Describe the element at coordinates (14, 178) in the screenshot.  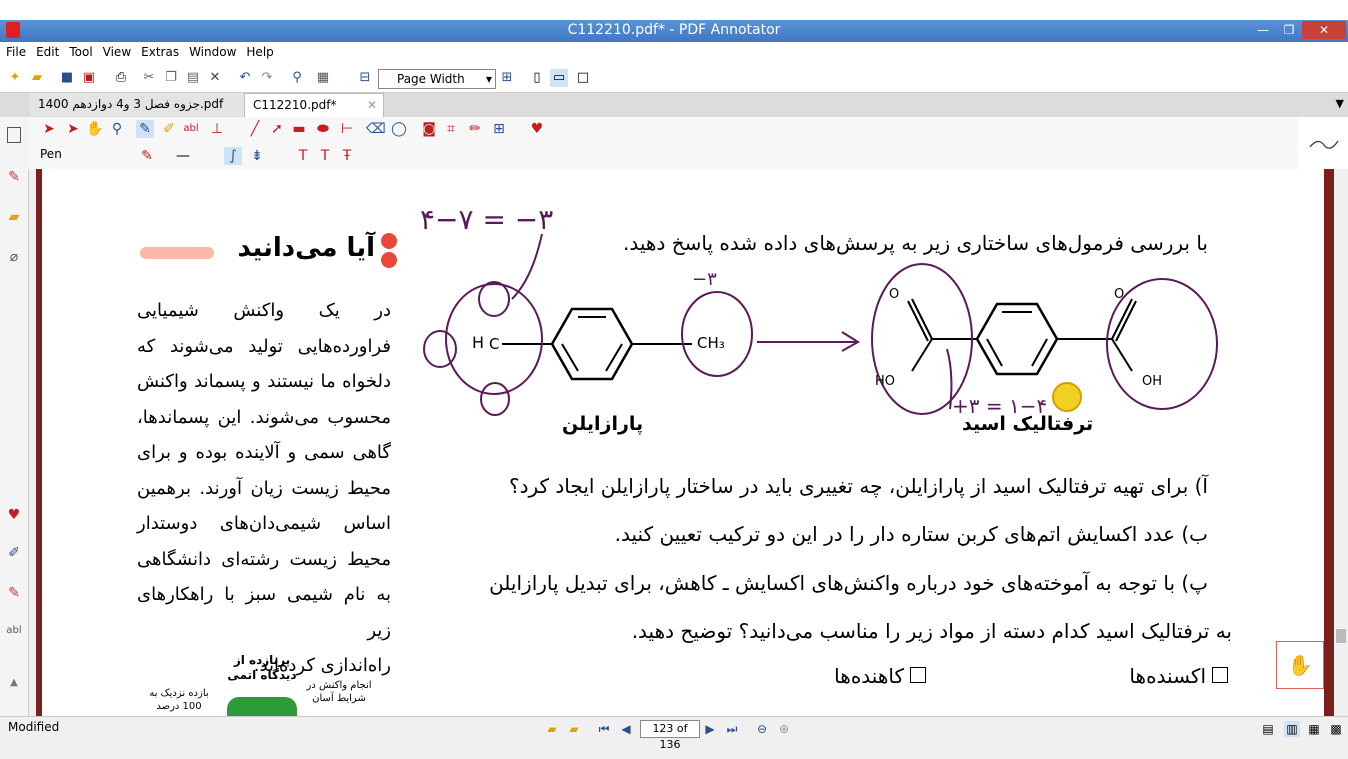
I see `pen-tool-icon: ✎` at that location.